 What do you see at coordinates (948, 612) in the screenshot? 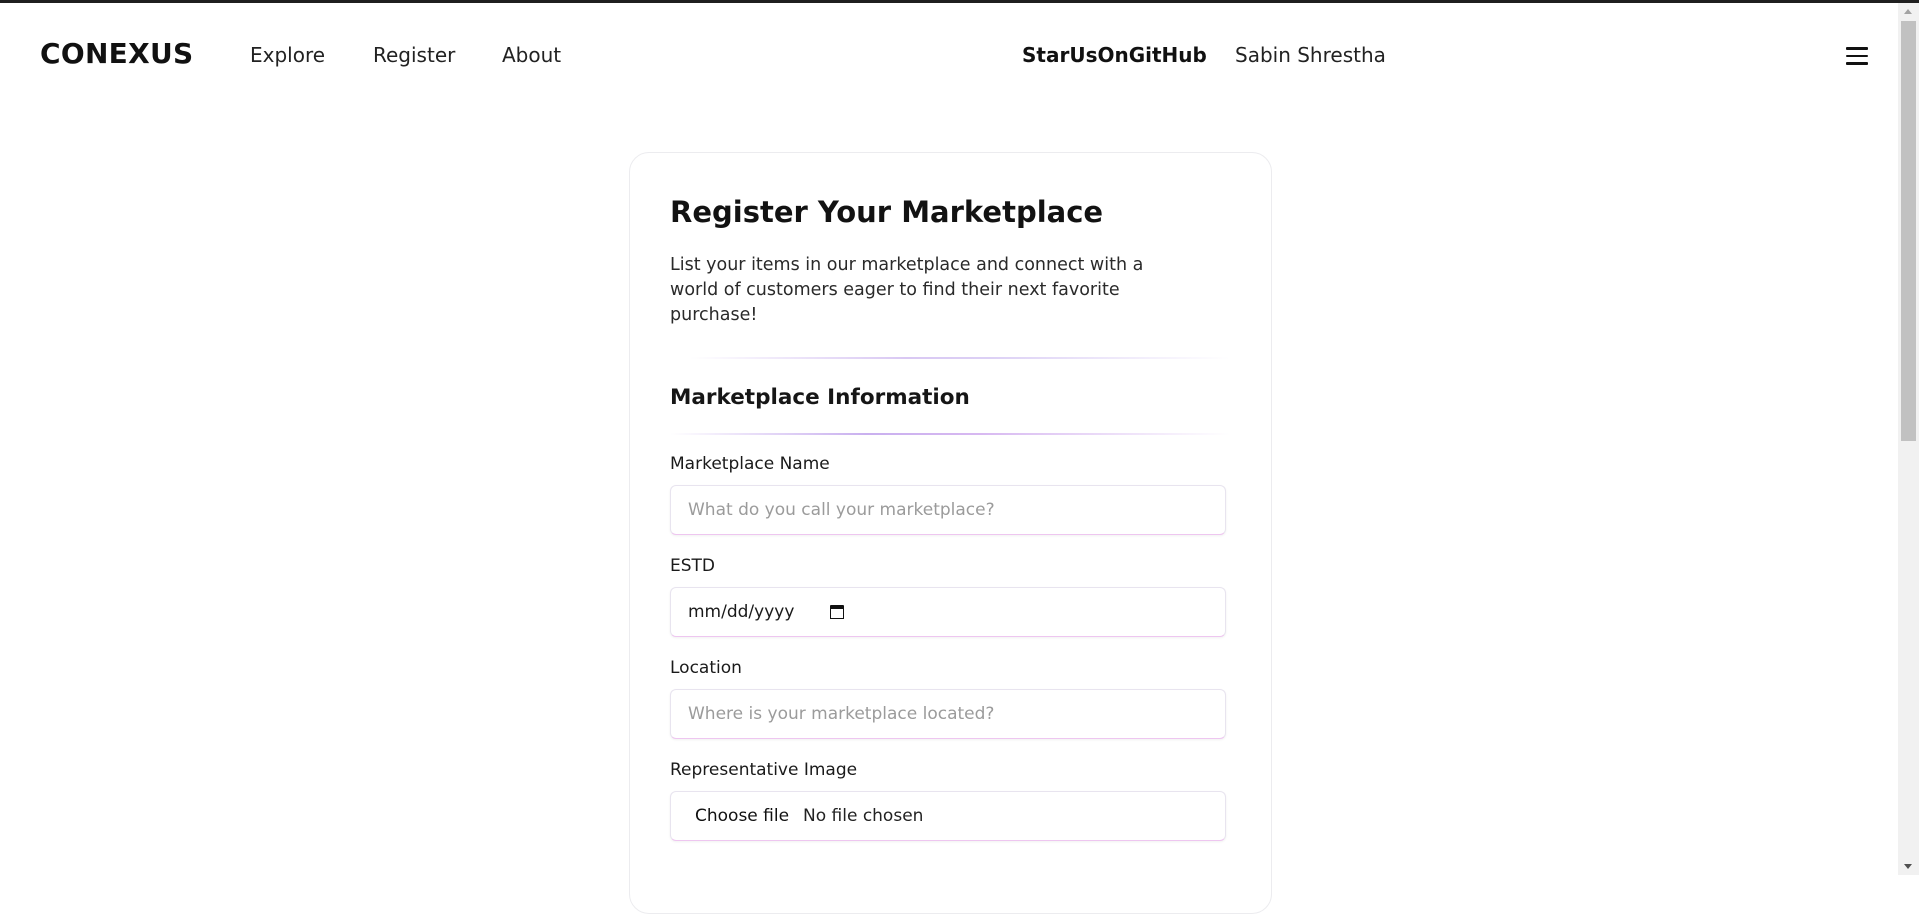
I see `estd-date-input: mm/dd/yyyy` at bounding box center [948, 612].